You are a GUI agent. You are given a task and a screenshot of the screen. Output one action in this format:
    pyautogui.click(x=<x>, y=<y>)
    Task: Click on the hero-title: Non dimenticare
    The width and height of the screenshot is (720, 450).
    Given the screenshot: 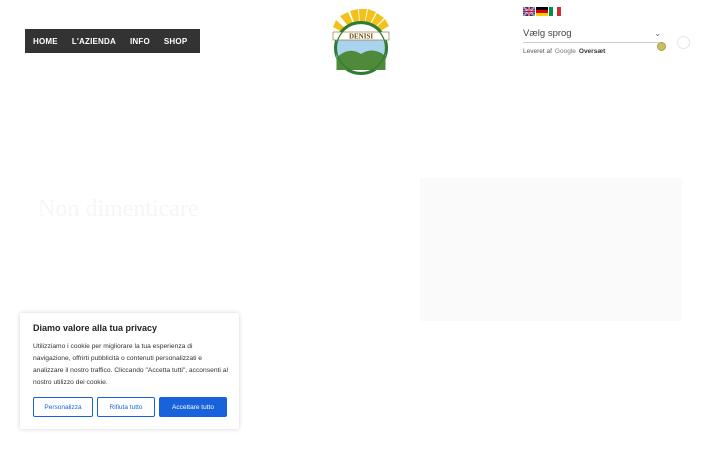 What is the action you would take?
    pyautogui.click(x=118, y=209)
    